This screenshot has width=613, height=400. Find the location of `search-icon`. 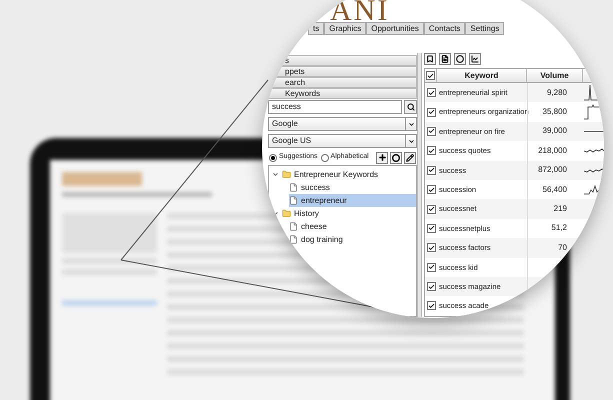

search-icon is located at coordinates (410, 107).